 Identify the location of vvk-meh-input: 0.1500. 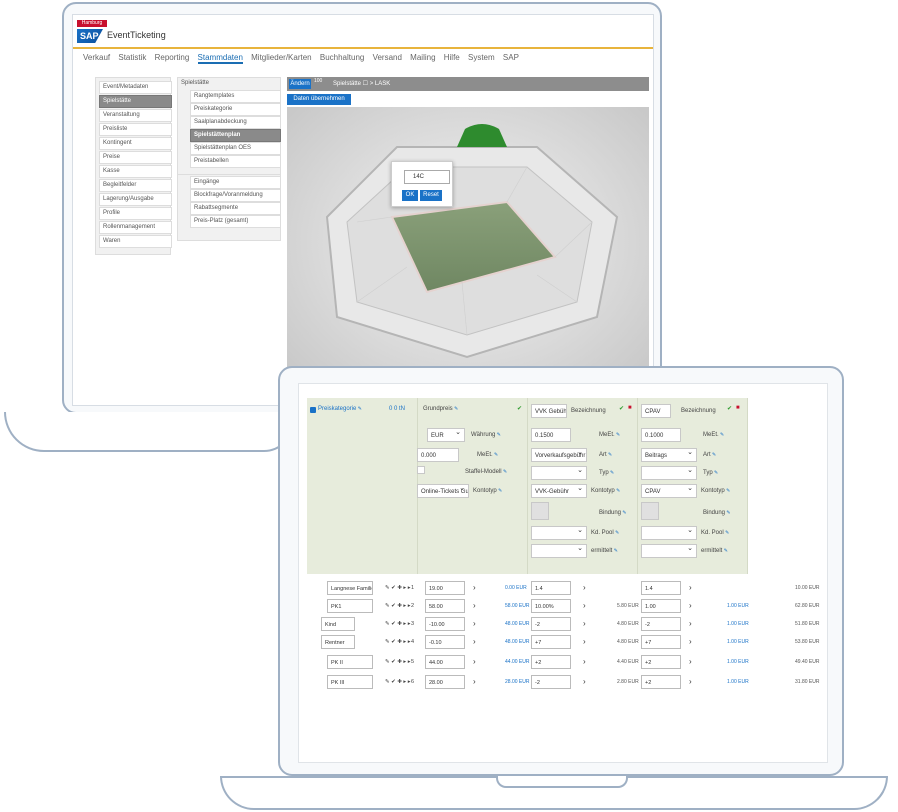
(551, 435).